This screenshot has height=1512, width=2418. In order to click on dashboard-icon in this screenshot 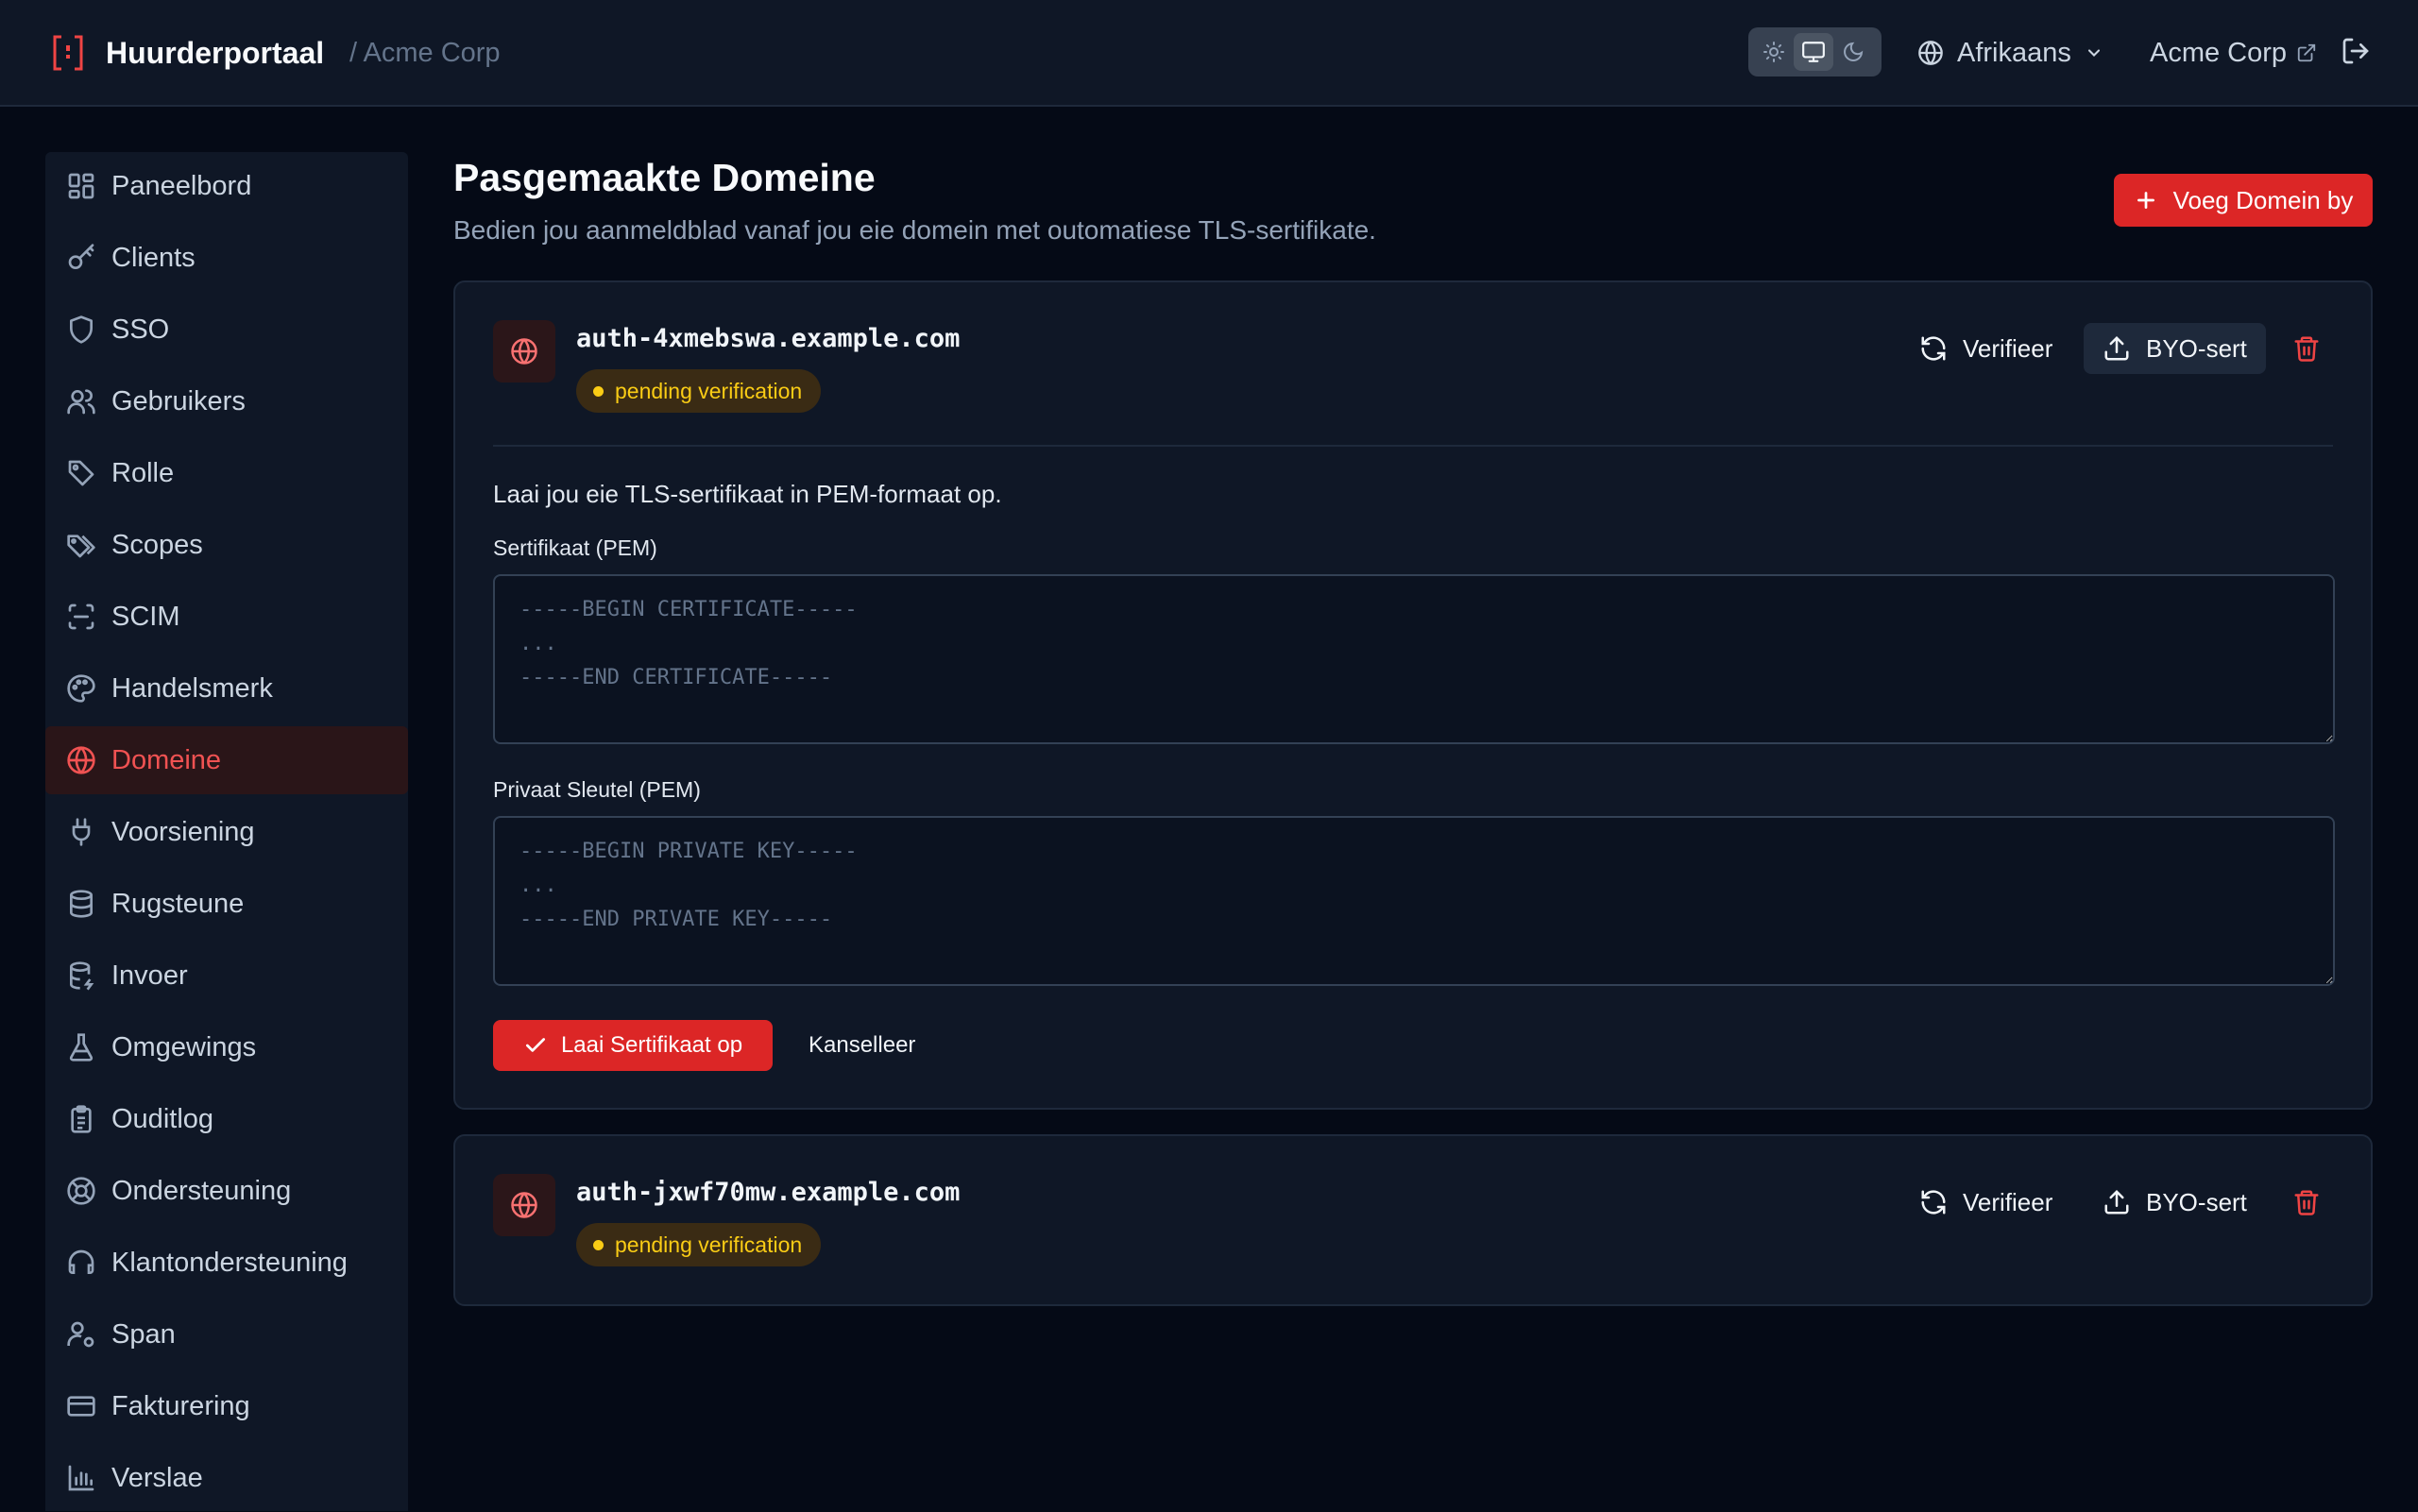, I will do `click(81, 186)`.